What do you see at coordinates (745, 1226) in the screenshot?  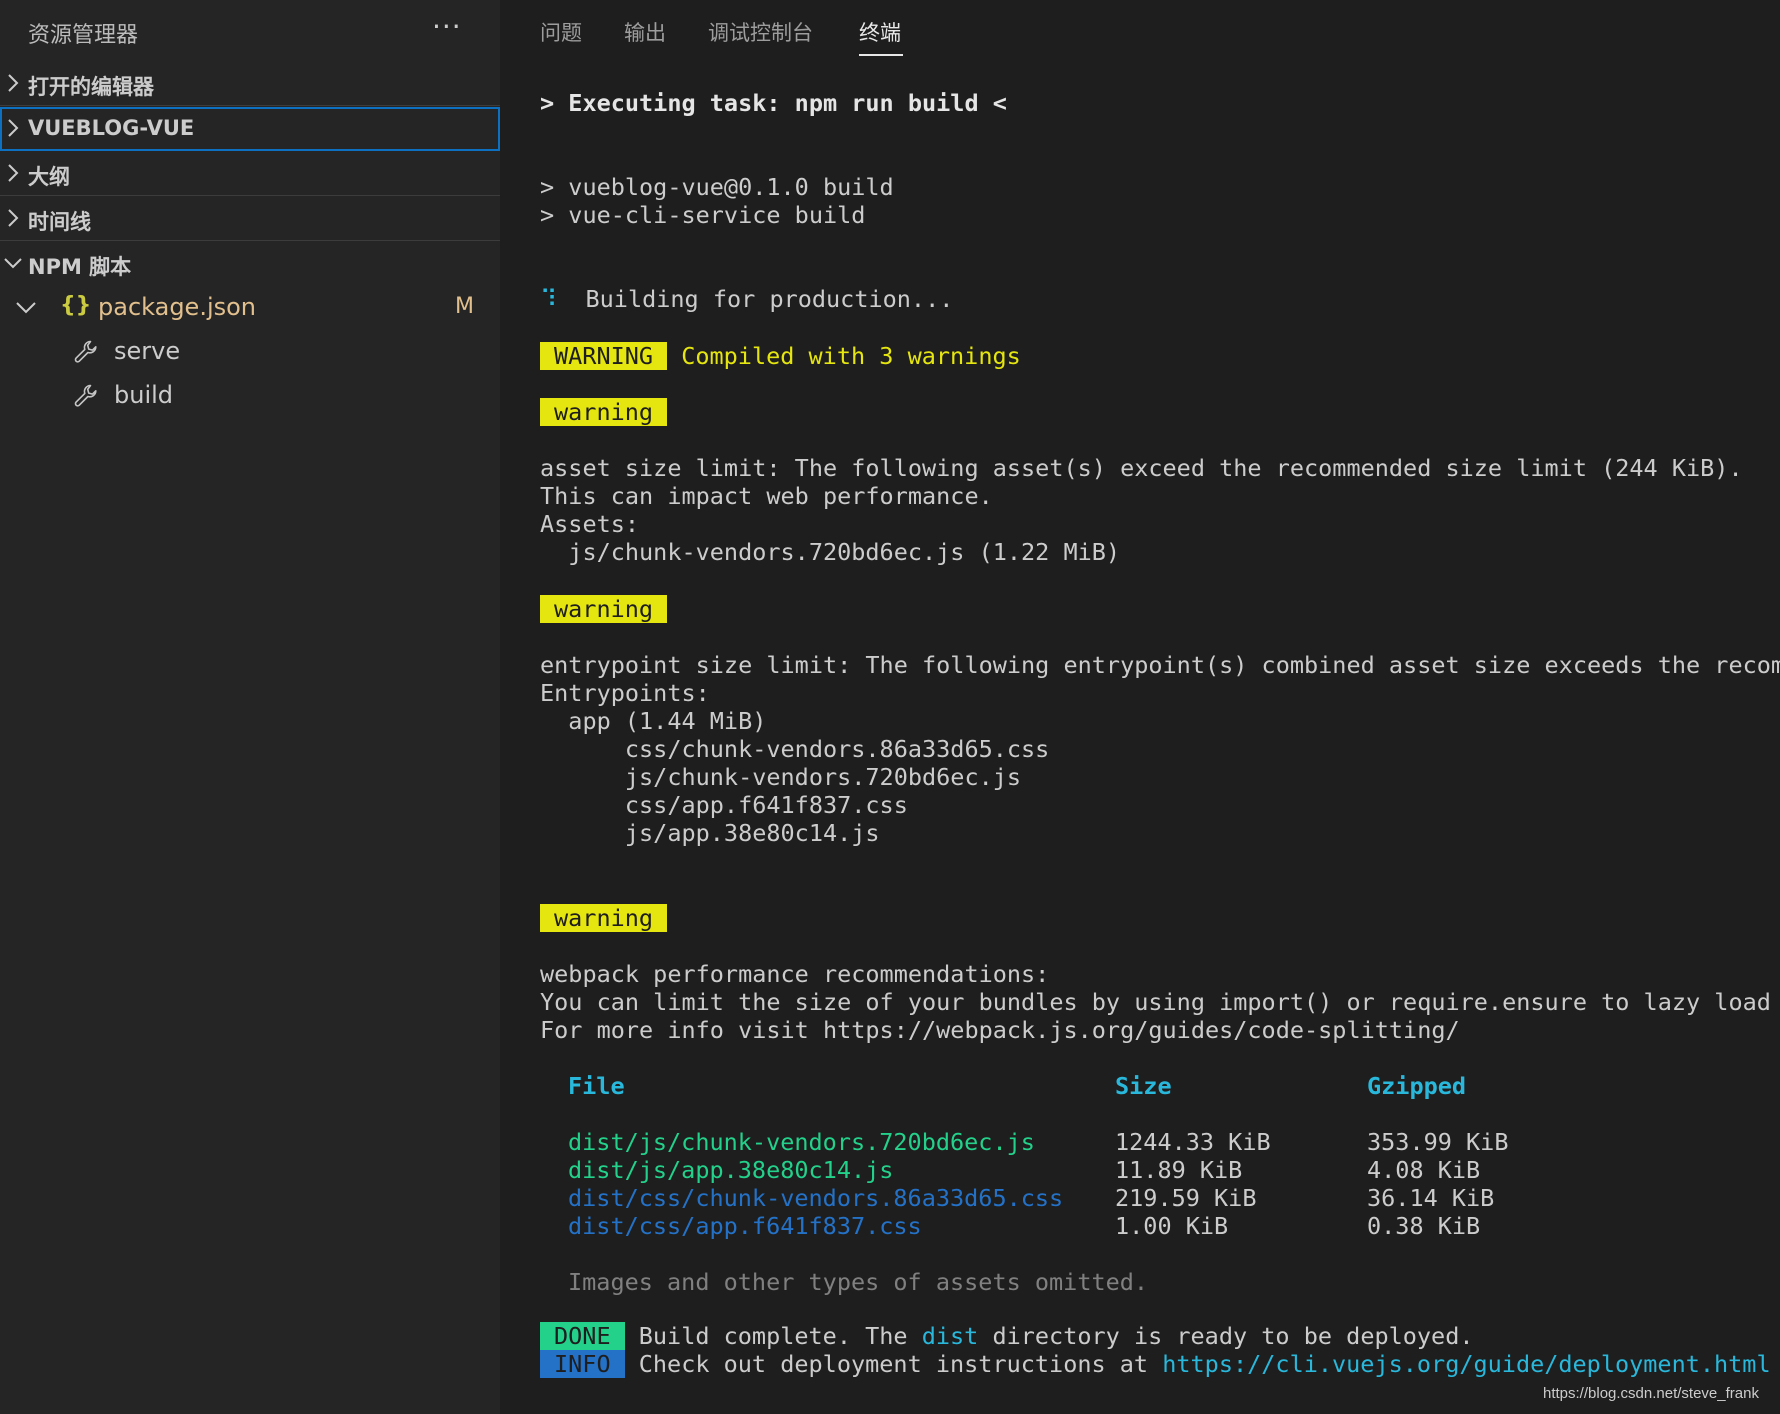 I see `table-cell-file: dist/css/app.f641f837.css` at bounding box center [745, 1226].